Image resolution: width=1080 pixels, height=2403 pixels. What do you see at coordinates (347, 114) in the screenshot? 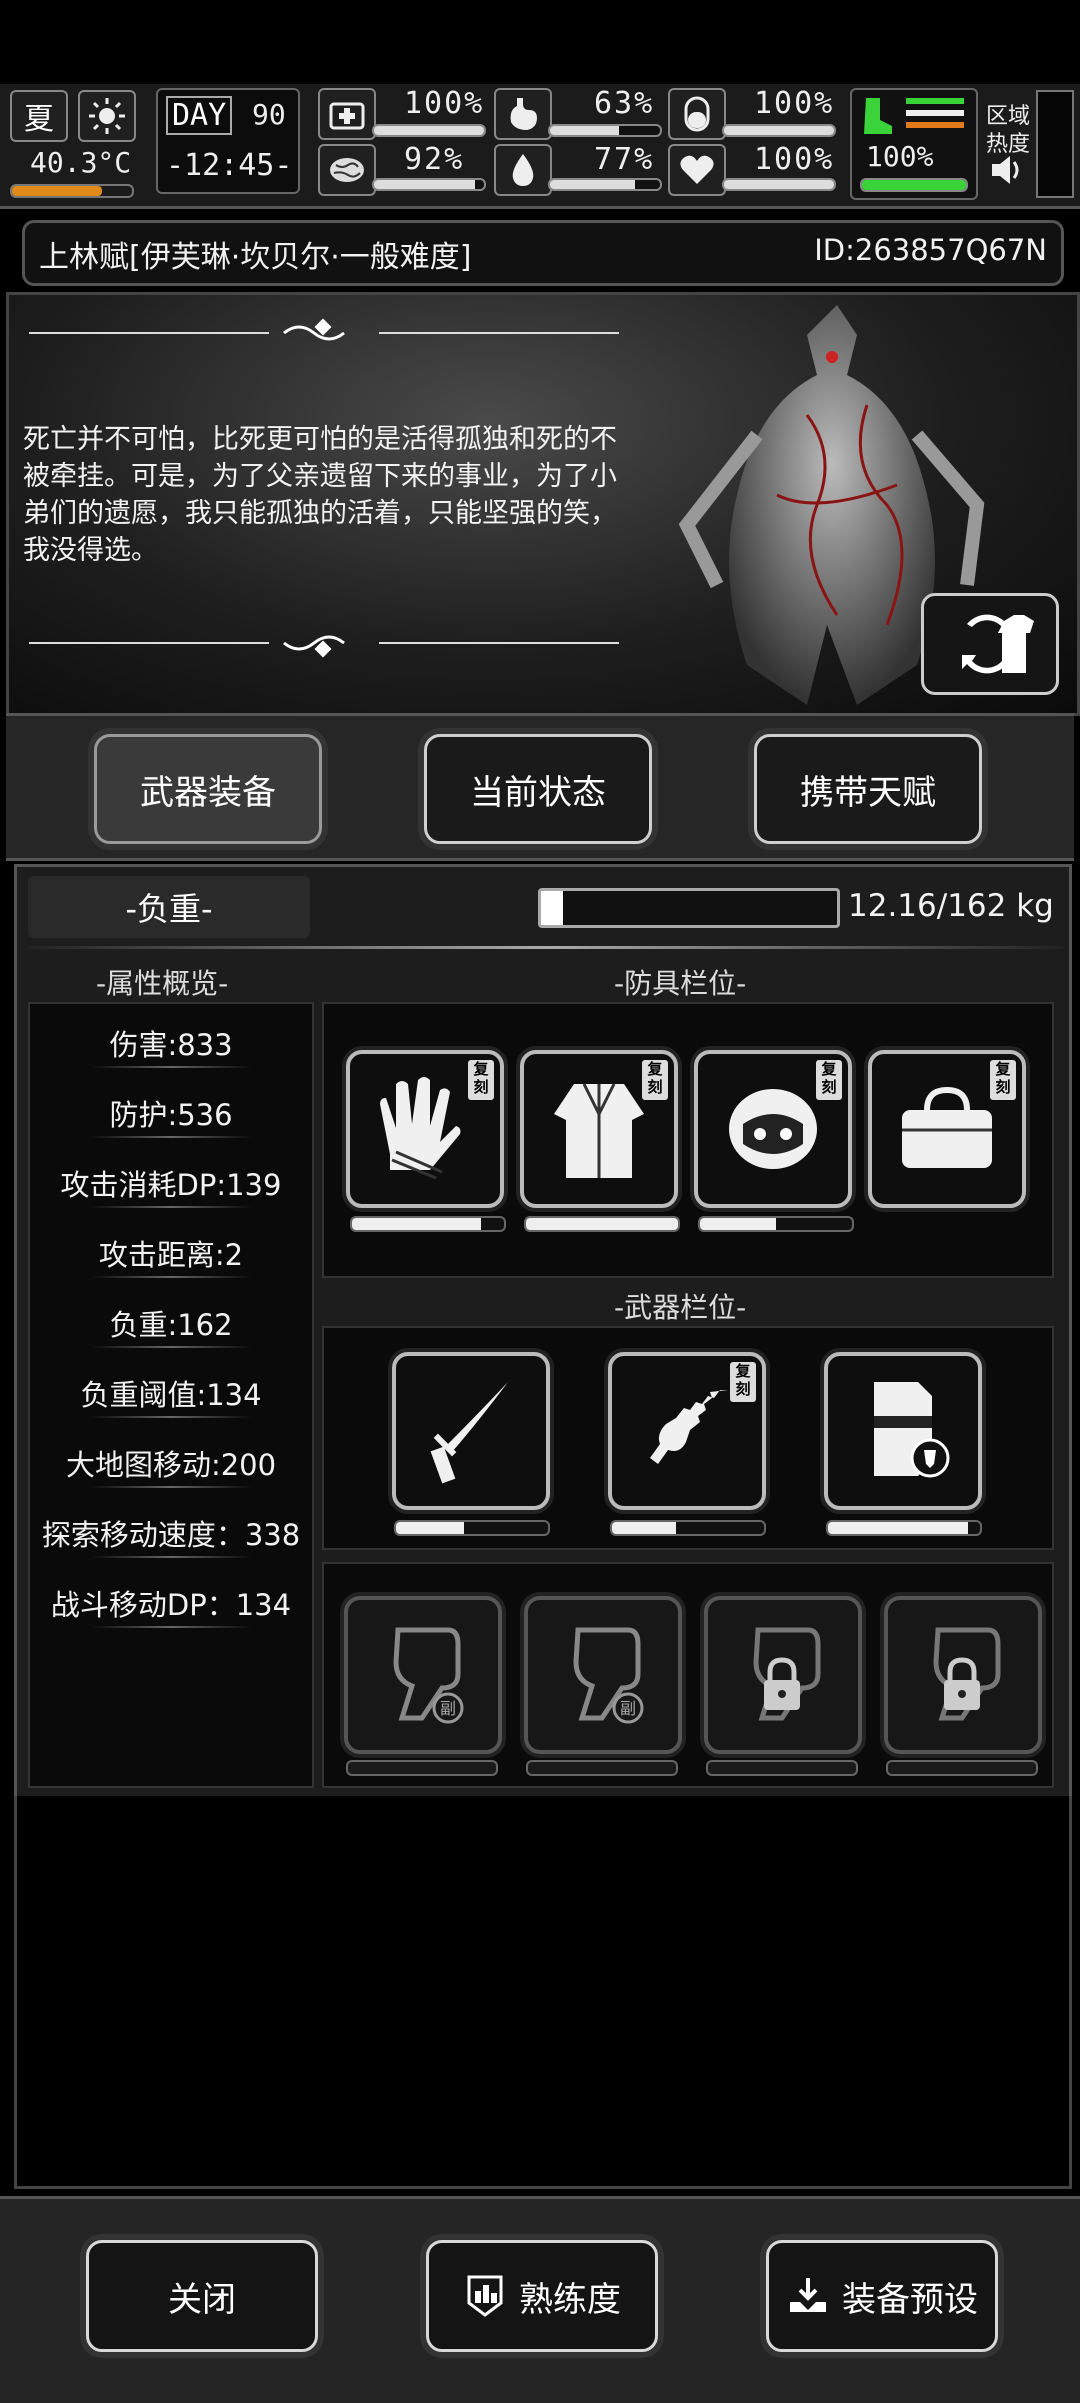
I see `medkit-icon` at bounding box center [347, 114].